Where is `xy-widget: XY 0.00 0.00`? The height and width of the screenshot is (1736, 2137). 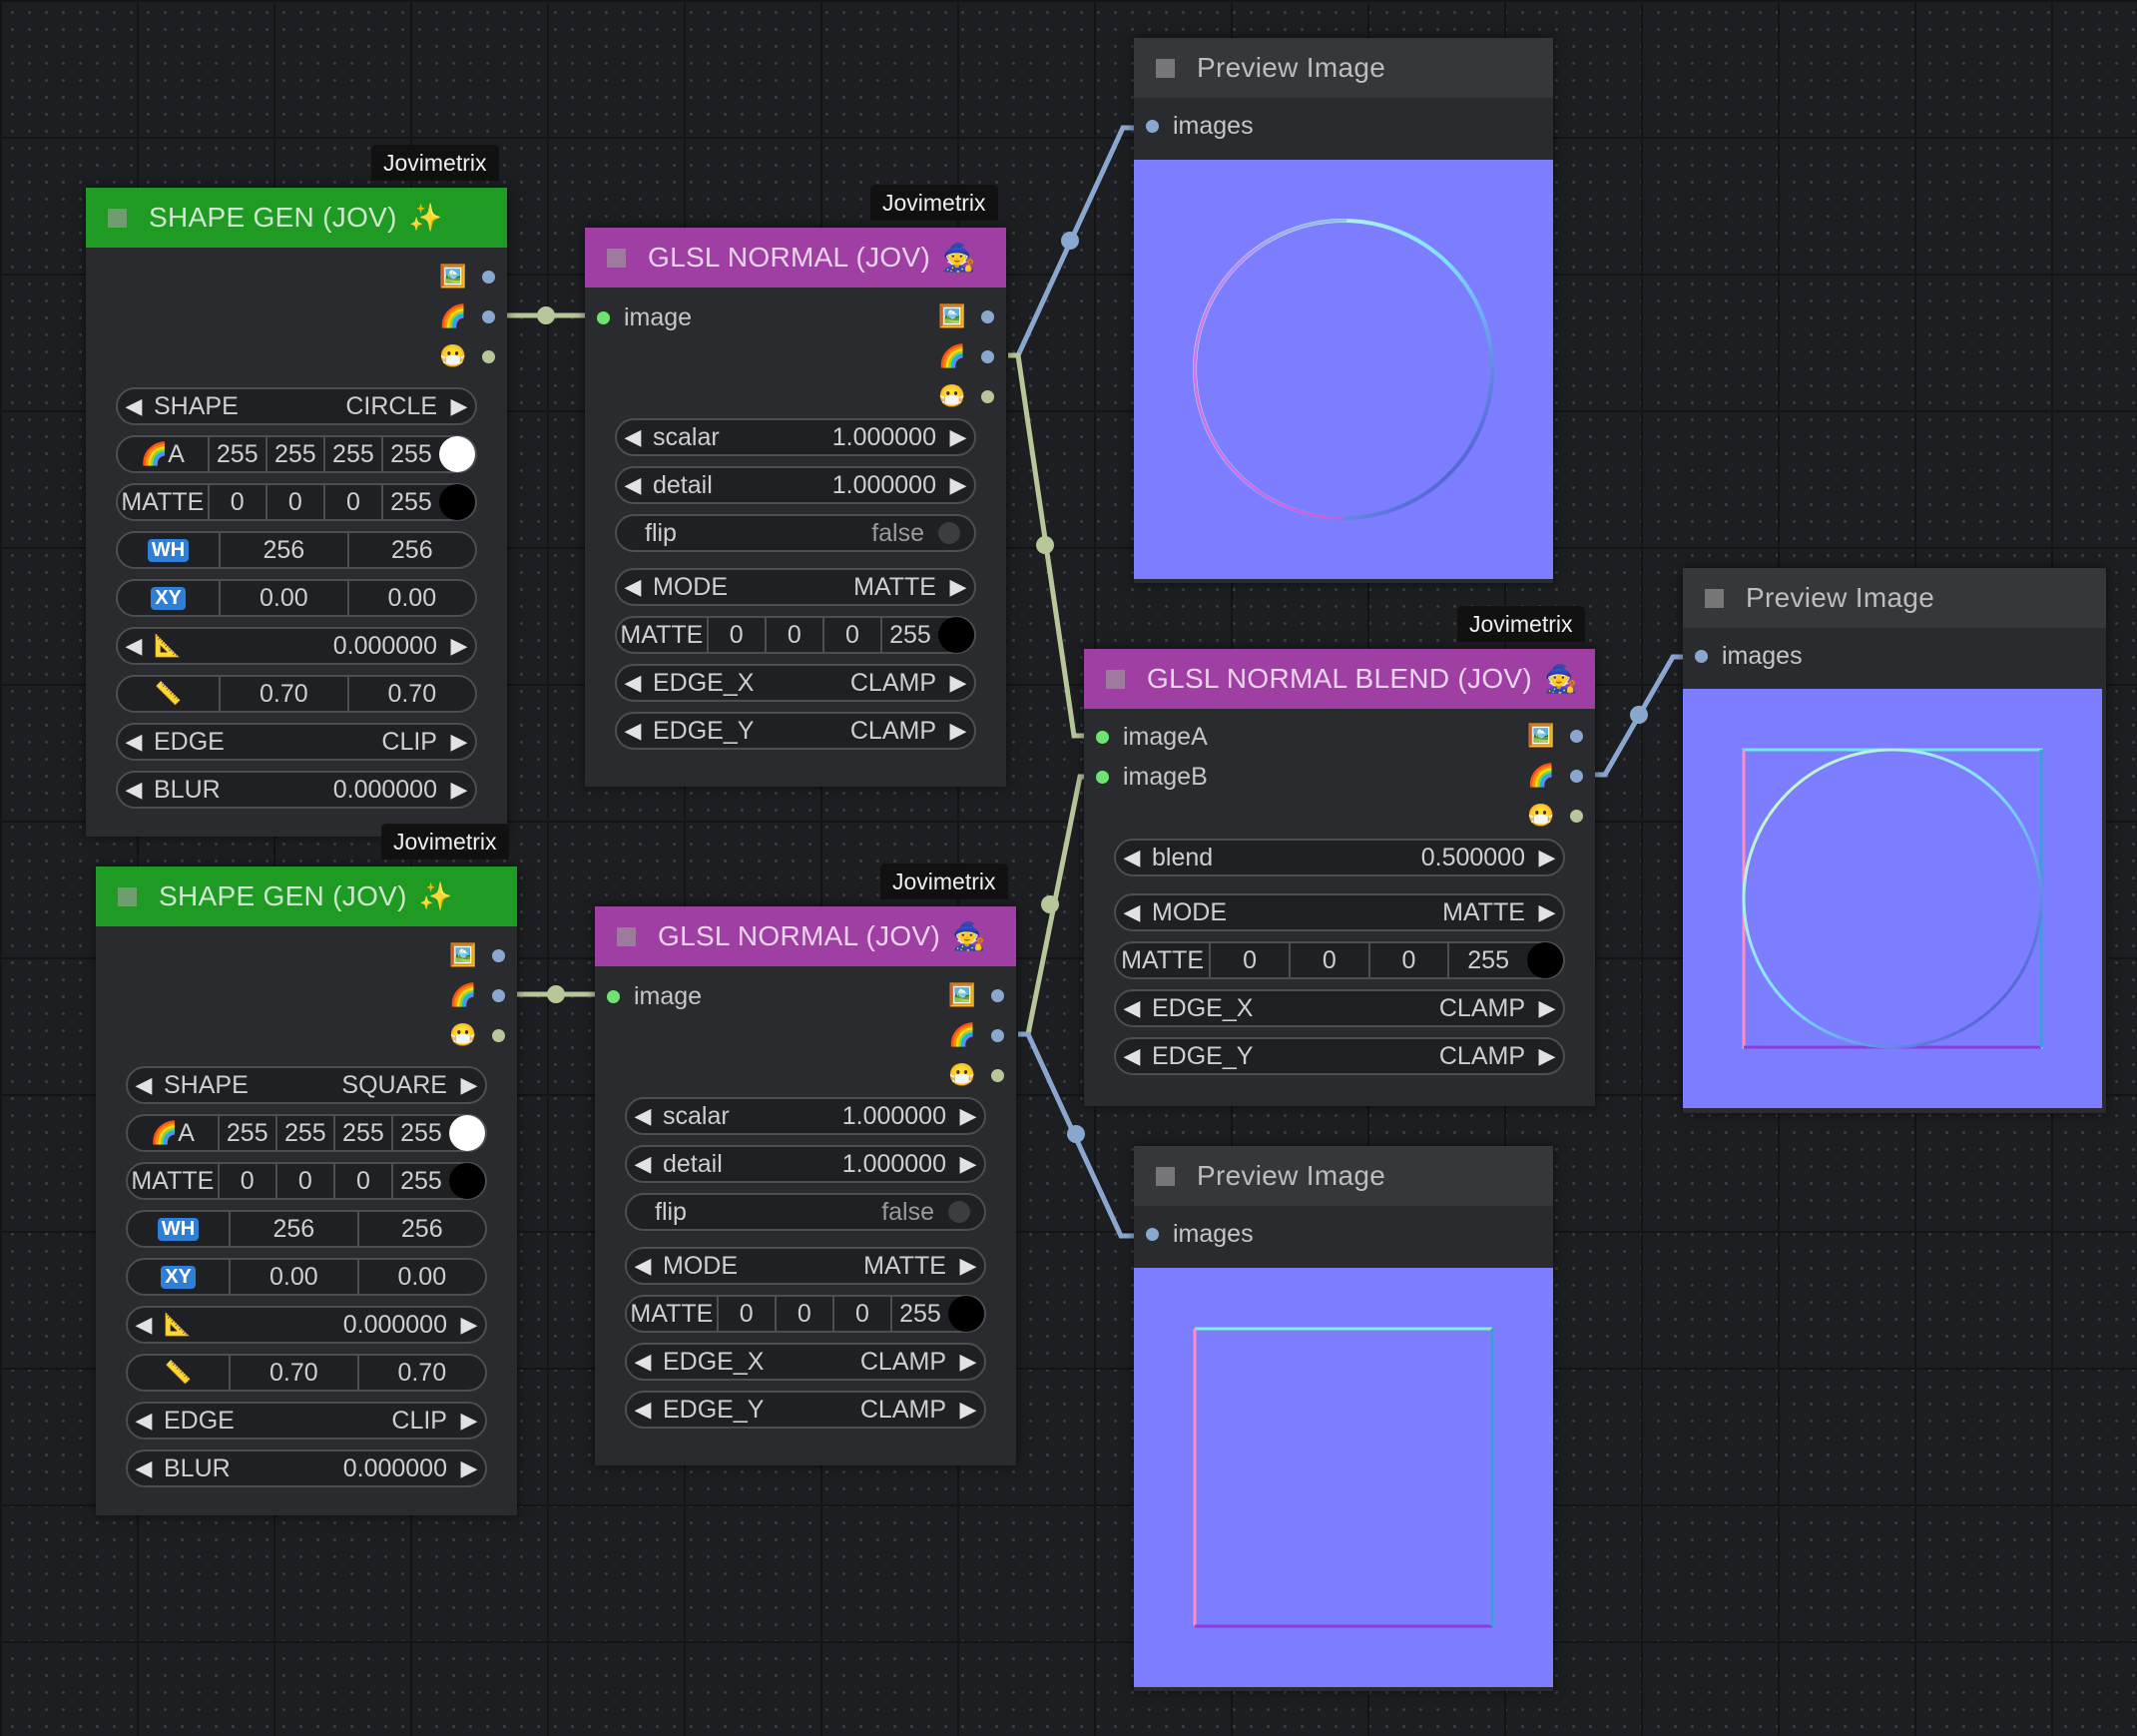
xy-widget: XY 0.00 0.00 is located at coordinates (306, 1277).